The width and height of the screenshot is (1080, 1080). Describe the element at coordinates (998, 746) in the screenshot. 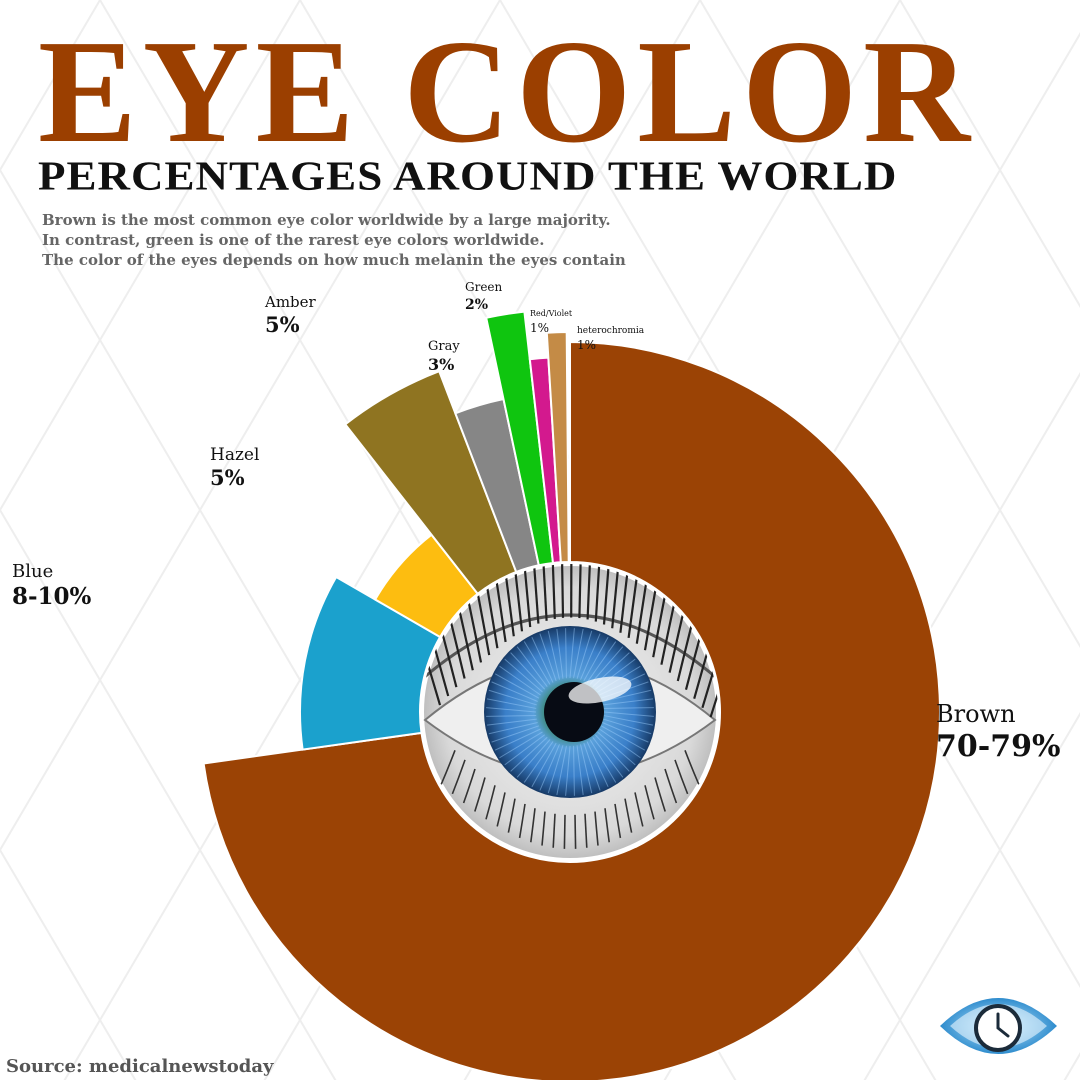

I see `slice-value-label: 70-79%` at that location.